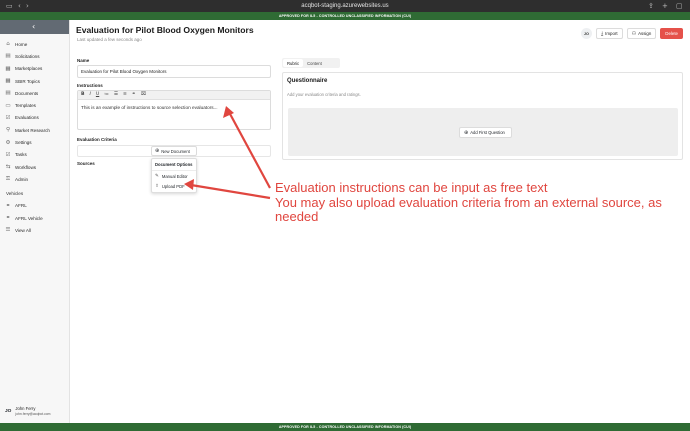  I want to click on arrow-to-upload, so click(230, 191).